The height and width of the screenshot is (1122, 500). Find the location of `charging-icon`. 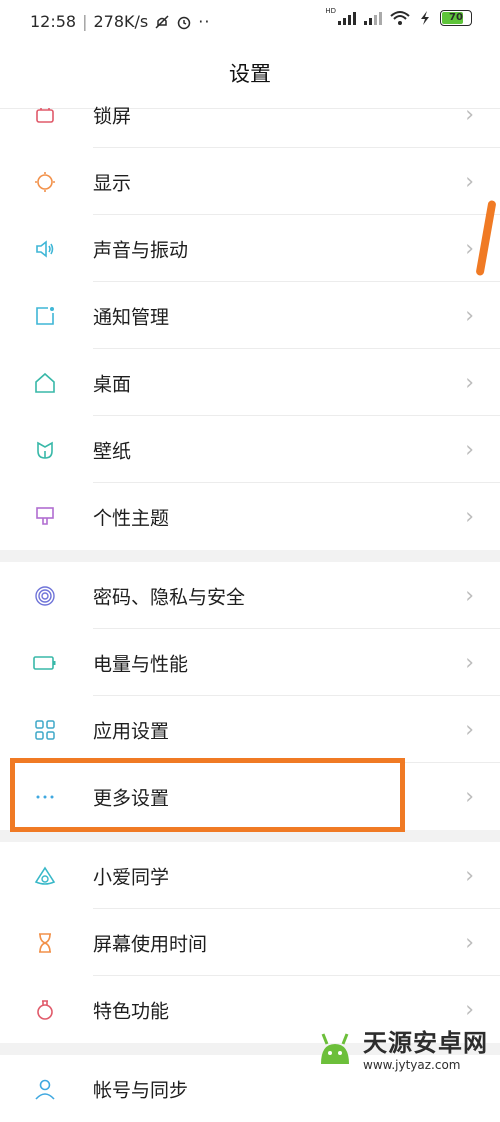

charging-icon is located at coordinates (425, 18).